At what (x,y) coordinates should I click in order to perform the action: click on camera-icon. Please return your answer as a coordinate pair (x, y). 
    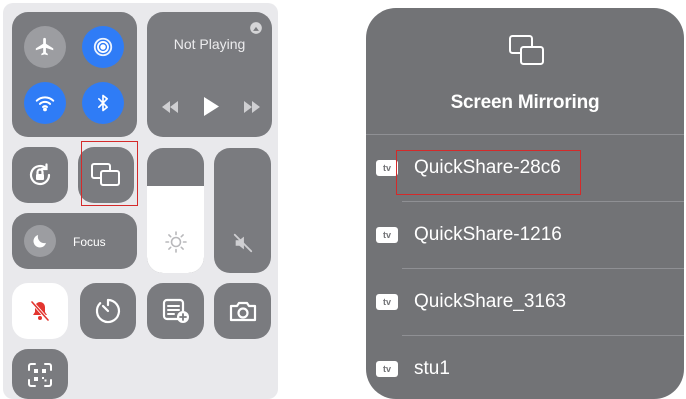
    Looking at the image, I should click on (243, 311).